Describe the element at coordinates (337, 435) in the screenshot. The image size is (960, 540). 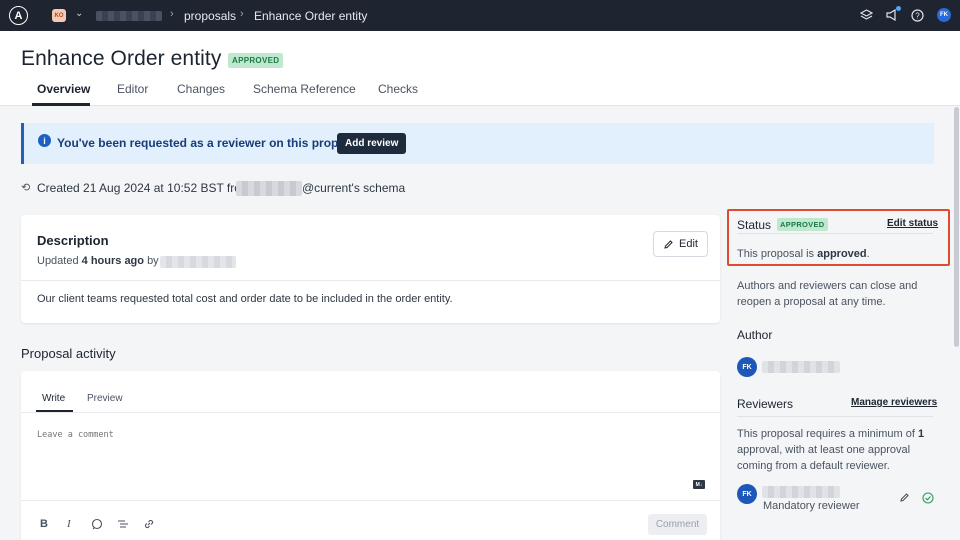
I see `comment-input` at that location.